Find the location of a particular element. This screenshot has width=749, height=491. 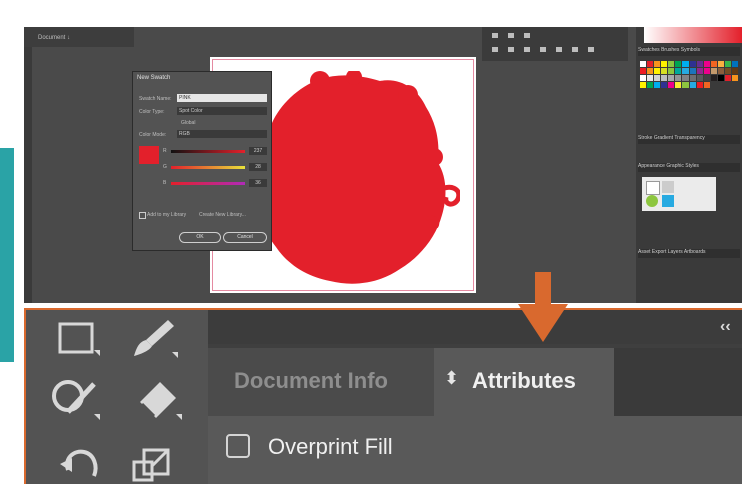

red-blob-artwork is located at coordinates (355, 180).